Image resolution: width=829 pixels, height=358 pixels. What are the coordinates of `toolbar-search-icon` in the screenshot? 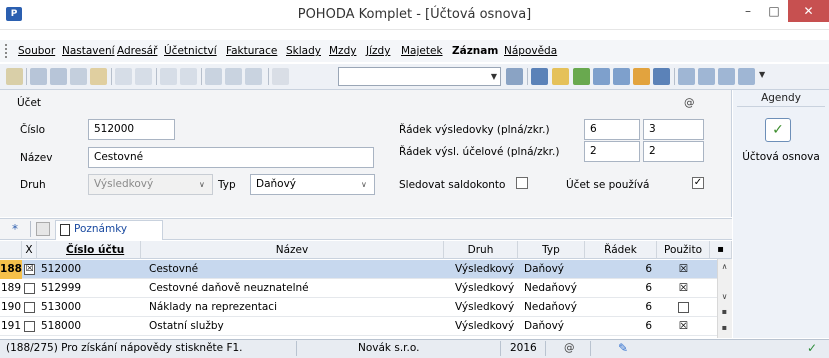 It's located at (38, 76).